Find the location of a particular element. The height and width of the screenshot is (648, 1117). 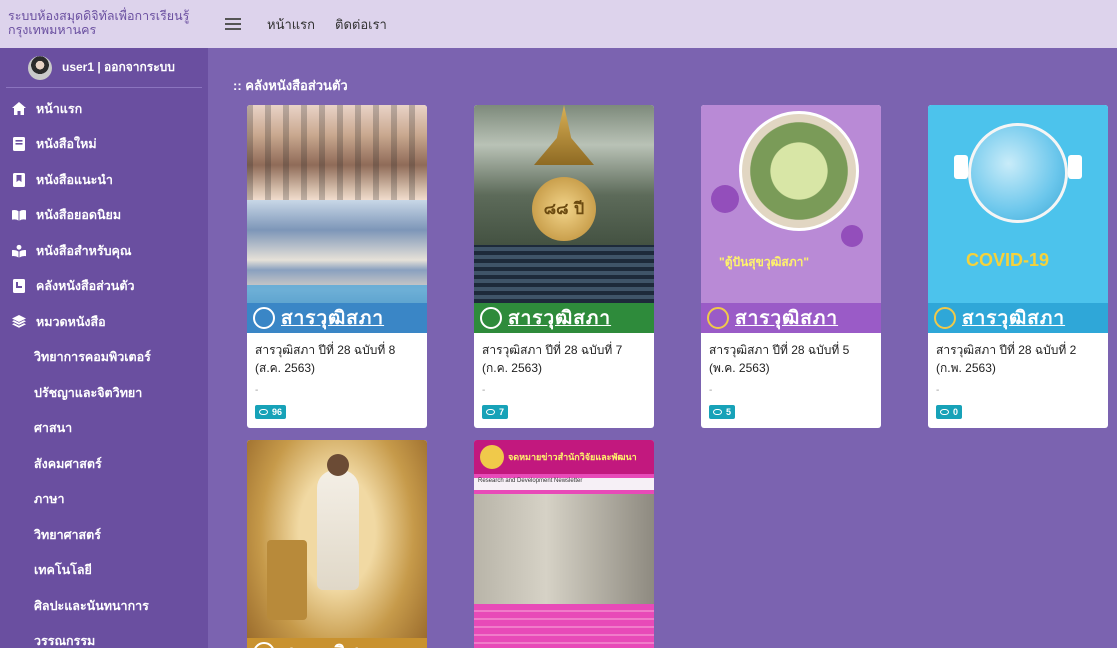

category-item-philosophy: ปรัชญาและจิตวิทยา is located at coordinates (104, 393).